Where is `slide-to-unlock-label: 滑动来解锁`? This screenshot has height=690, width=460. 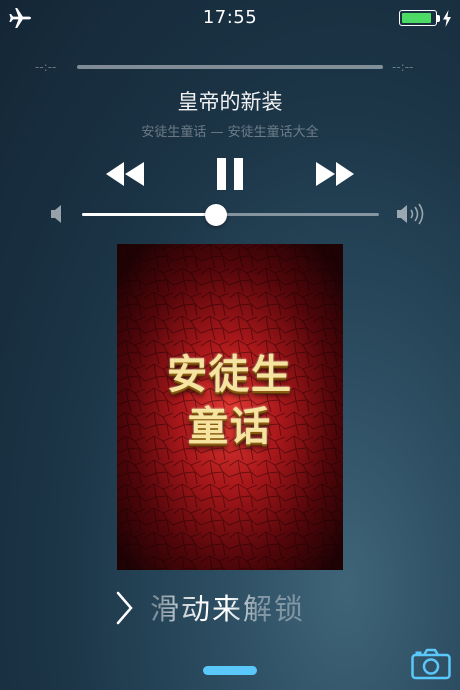
slide-to-unlock-label: 滑动来解锁 is located at coordinates (227, 607).